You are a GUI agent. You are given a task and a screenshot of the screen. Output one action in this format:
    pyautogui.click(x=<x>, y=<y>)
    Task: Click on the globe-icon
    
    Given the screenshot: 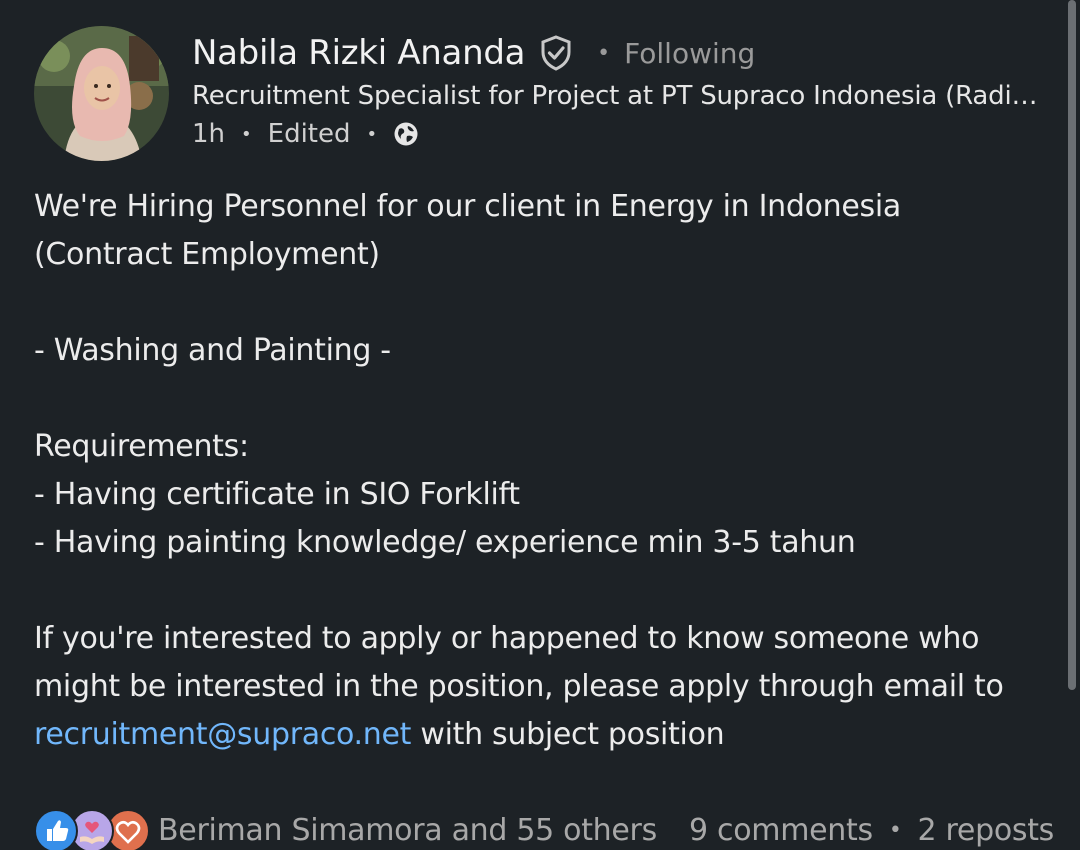 What is the action you would take?
    pyautogui.click(x=406, y=134)
    